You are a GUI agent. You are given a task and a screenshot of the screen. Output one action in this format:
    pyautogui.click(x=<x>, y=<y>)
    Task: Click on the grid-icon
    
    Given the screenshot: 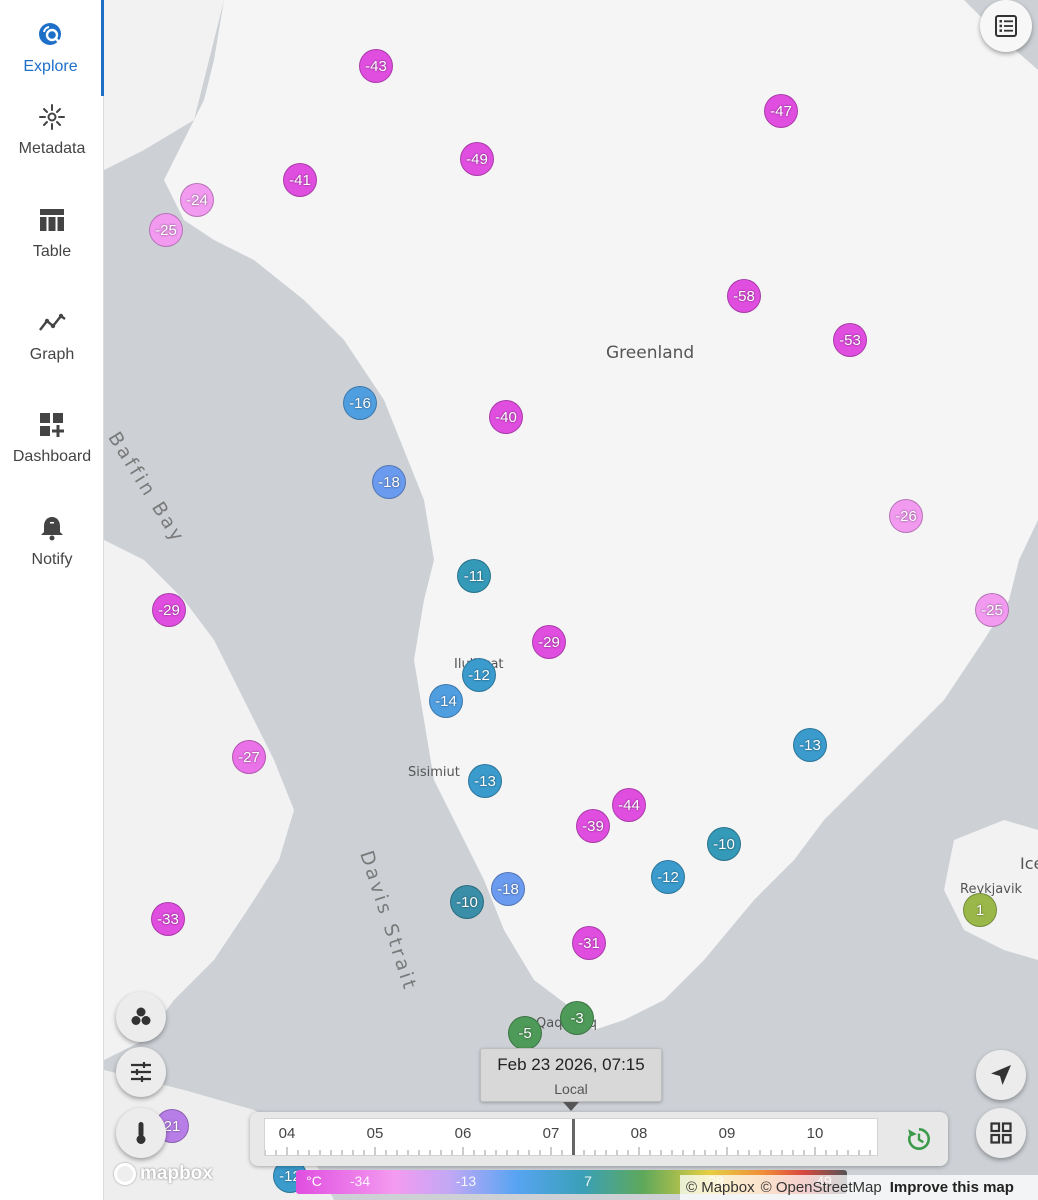 What is the action you would take?
    pyautogui.click(x=1001, y=1133)
    